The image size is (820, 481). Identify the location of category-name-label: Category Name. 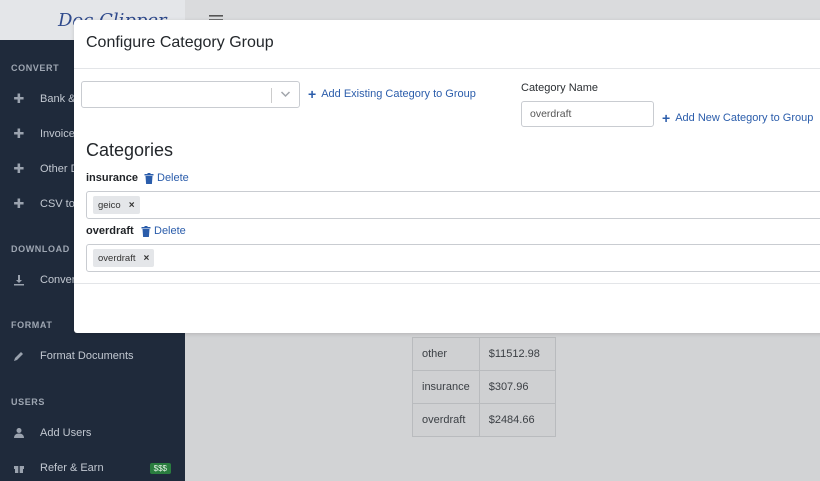
(560, 88).